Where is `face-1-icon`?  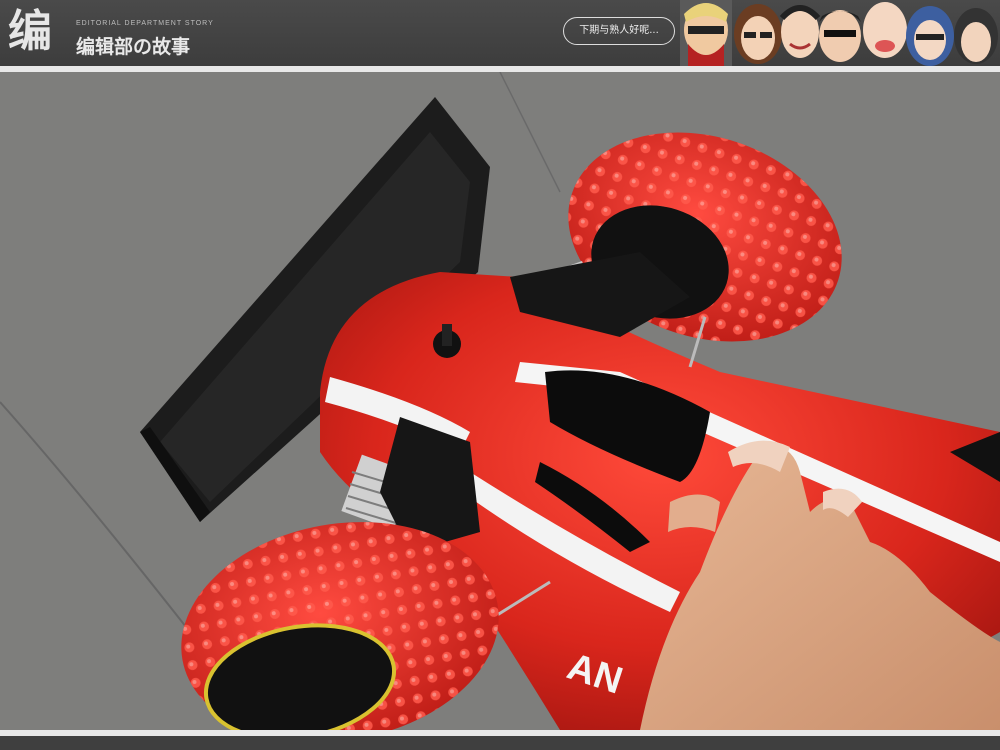
face-1-icon is located at coordinates (706, 33).